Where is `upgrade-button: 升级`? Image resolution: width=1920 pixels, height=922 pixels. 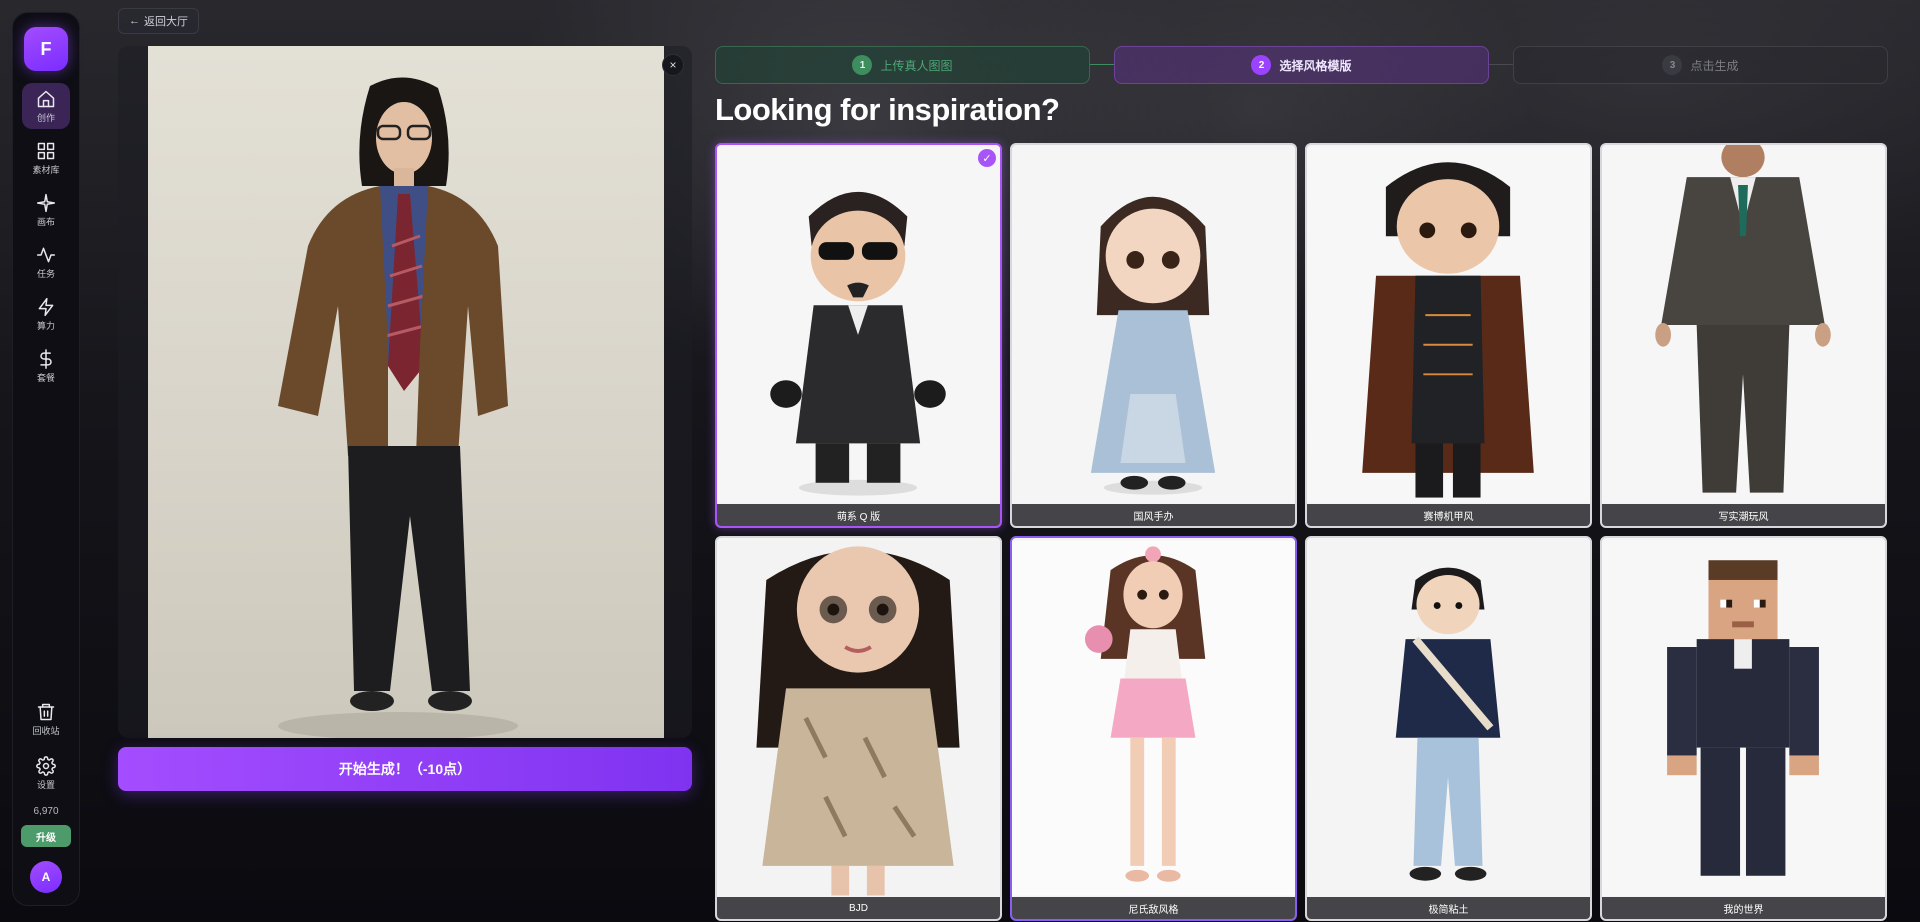
upgrade-button: 升级 is located at coordinates (46, 836).